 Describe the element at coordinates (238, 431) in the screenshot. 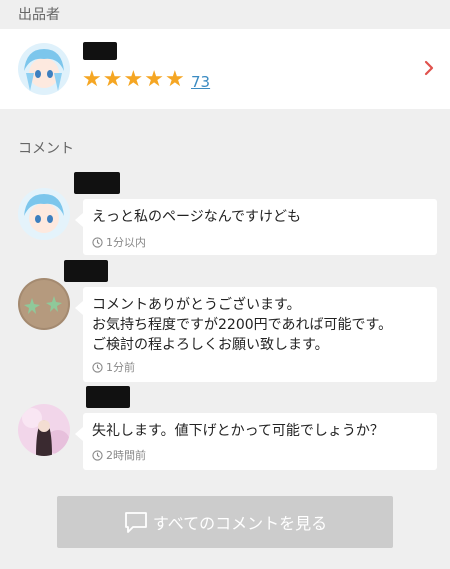

I see `comment-text: 失礼します。値下げとかって可能でしょうか？` at that location.